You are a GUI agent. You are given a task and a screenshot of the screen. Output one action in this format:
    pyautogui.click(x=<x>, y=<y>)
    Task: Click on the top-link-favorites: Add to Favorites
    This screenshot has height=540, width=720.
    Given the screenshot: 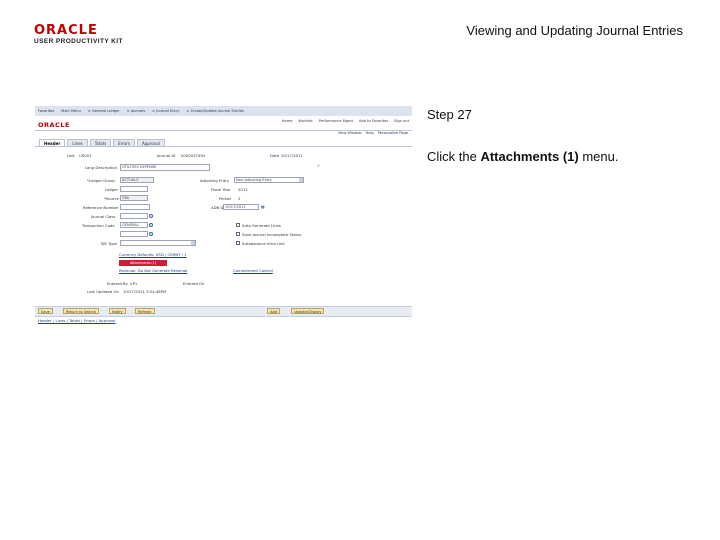 What is the action you would take?
    pyautogui.click(x=373, y=121)
    